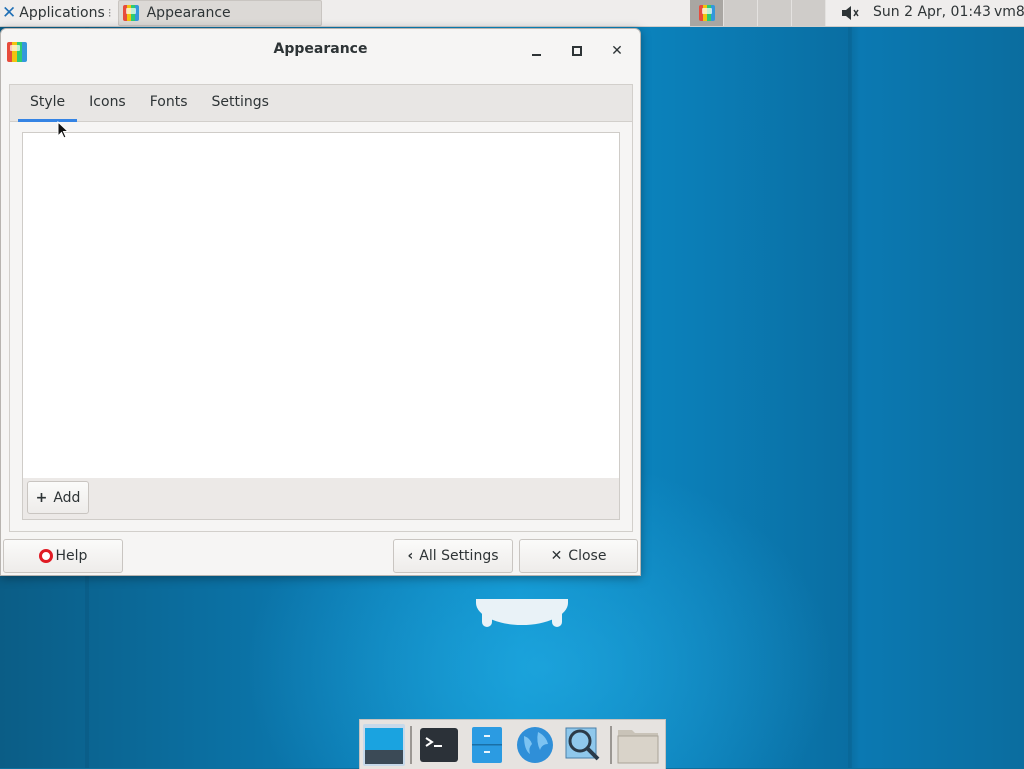 The height and width of the screenshot is (769, 1024). I want to click on terminal-icon, so click(439, 745).